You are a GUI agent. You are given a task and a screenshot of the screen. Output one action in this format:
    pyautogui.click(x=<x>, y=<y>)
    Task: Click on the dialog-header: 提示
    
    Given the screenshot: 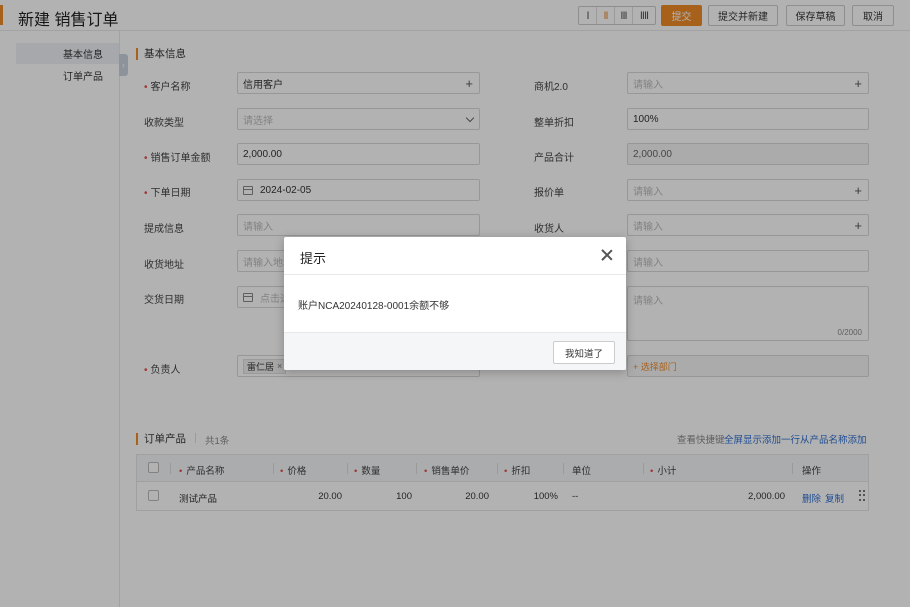 What is the action you would take?
    pyautogui.click(x=455, y=256)
    